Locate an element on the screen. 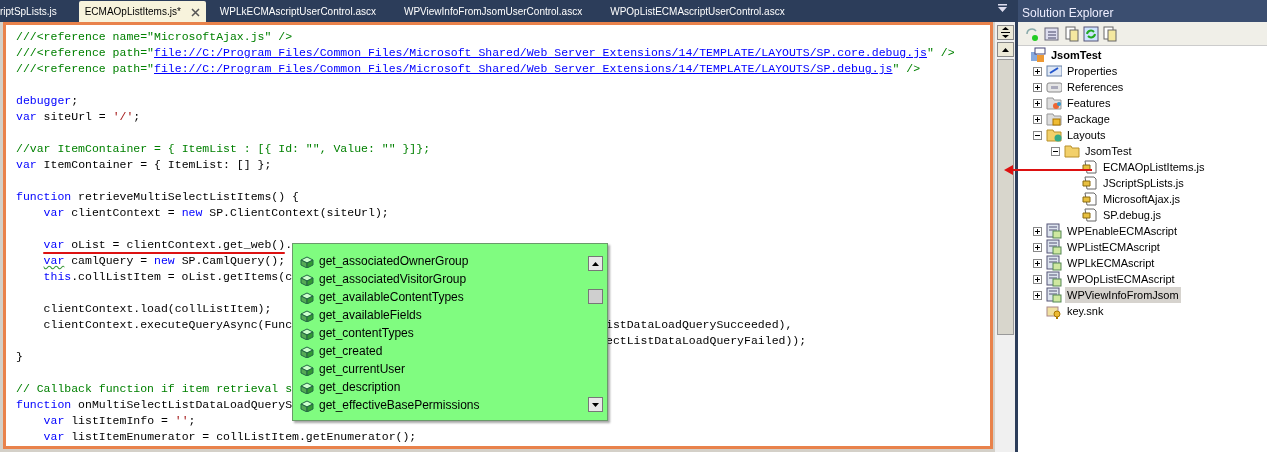 Image resolution: width=1267 pixels, height=452 pixels. code-line: var oList = clientContext.get_web(). is located at coordinates (167, 244).